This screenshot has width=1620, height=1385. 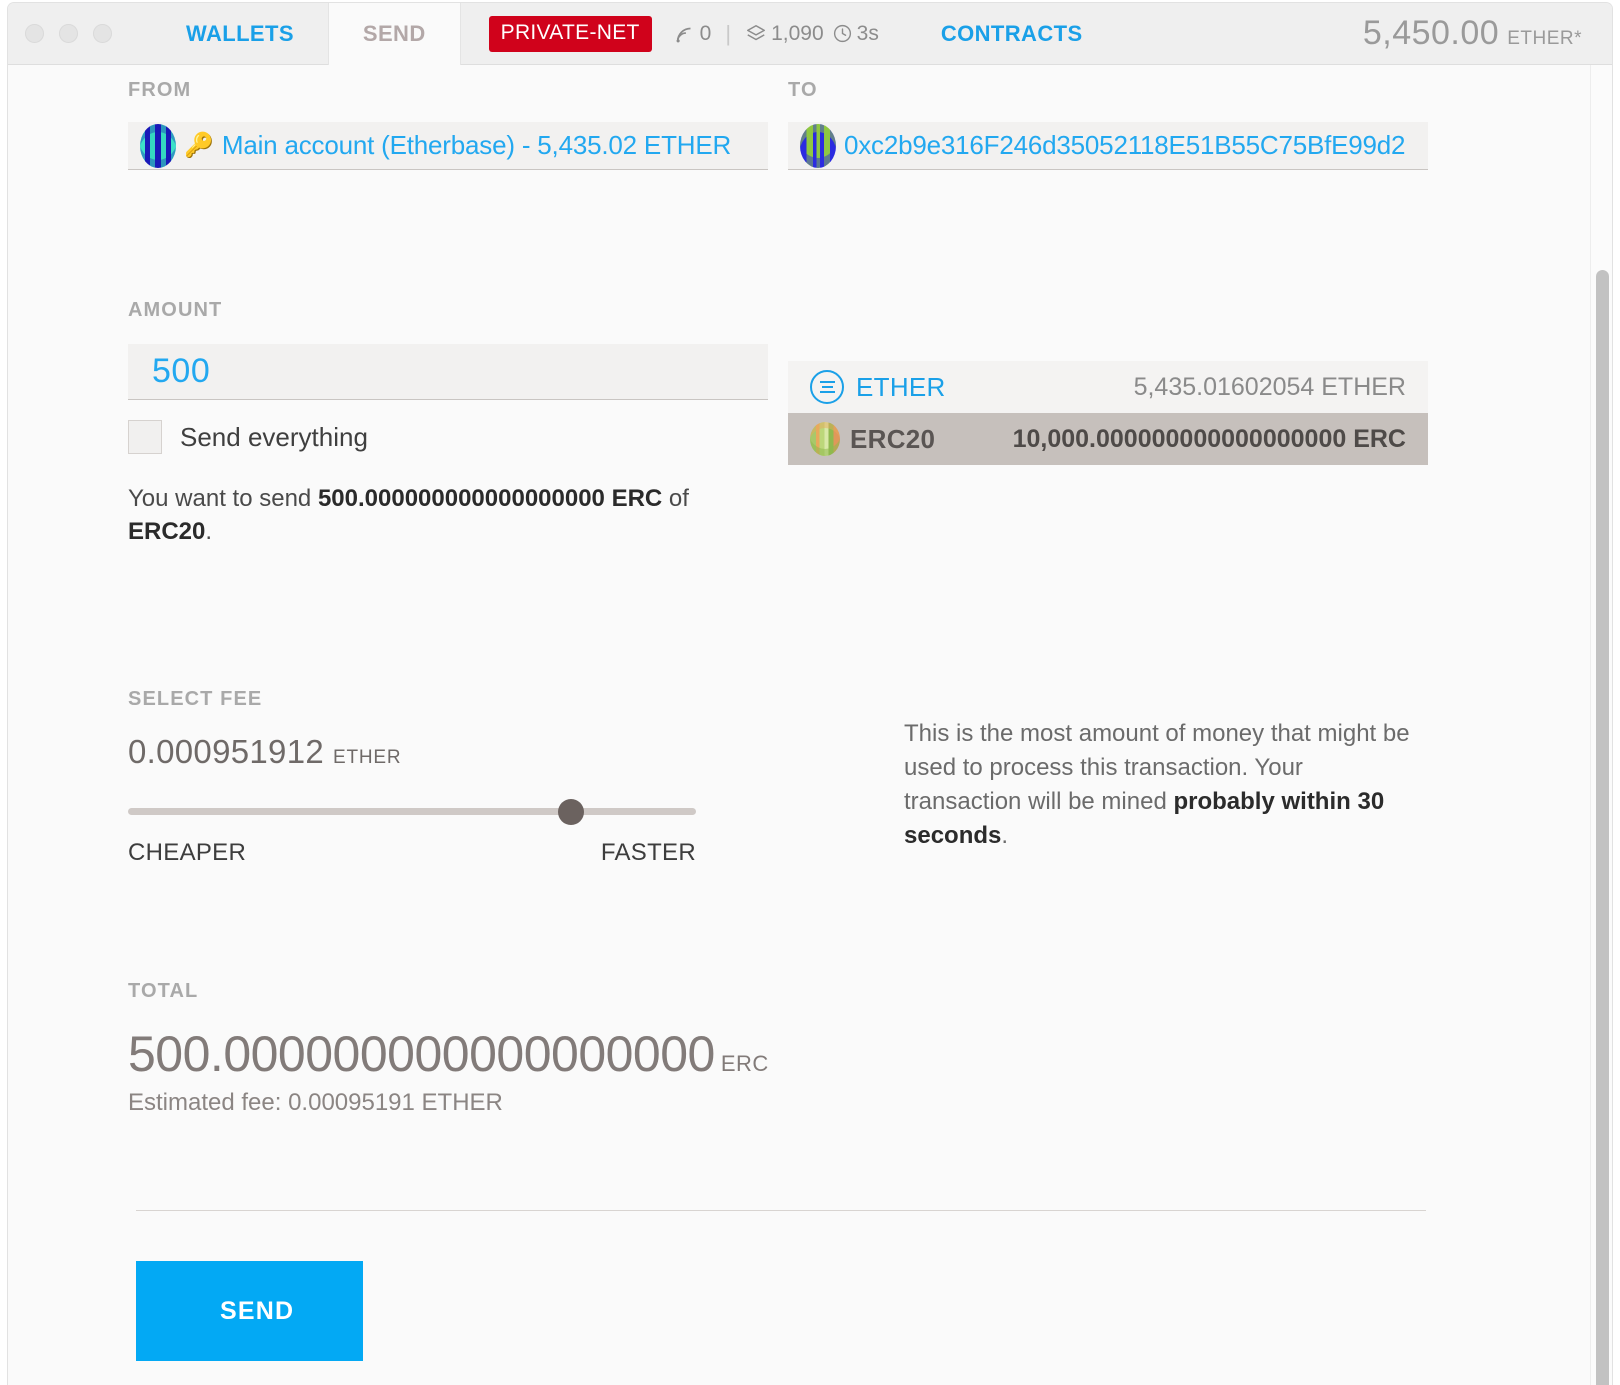 I want to click on tab-wallets-label: WALLETS, so click(x=240, y=33).